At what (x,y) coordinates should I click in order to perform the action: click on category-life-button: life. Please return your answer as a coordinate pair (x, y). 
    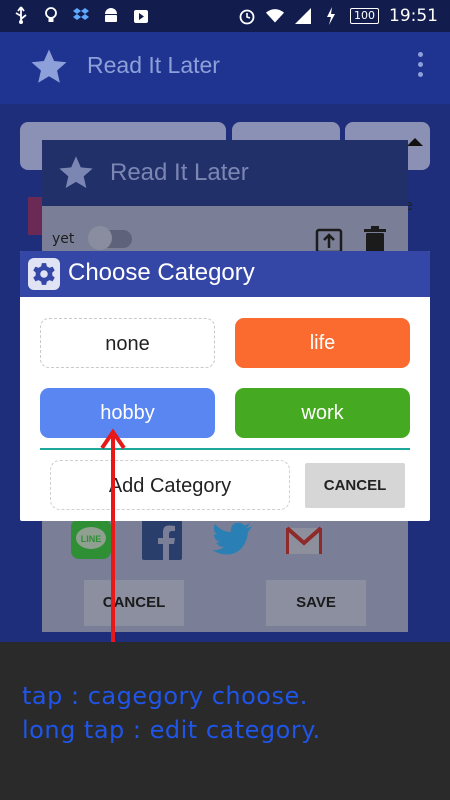
    Looking at the image, I should click on (322, 343).